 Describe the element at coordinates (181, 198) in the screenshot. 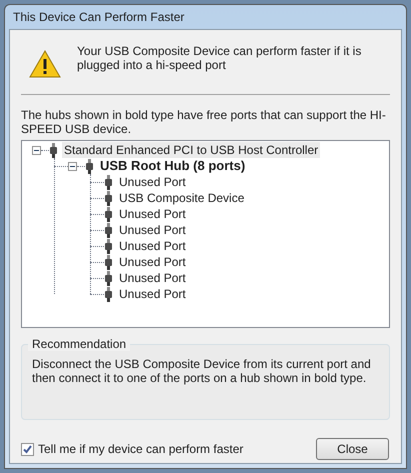

I see `tree-item: USB Composite Device` at that location.